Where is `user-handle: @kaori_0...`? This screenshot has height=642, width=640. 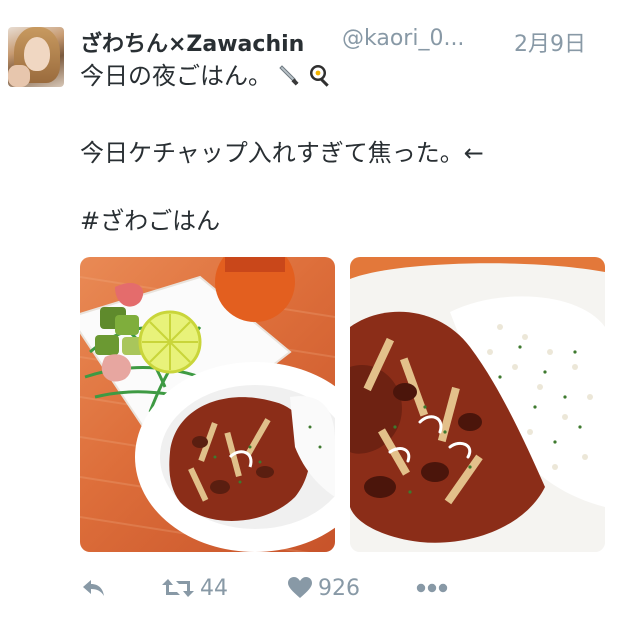 user-handle: @kaori_0... is located at coordinates (403, 38).